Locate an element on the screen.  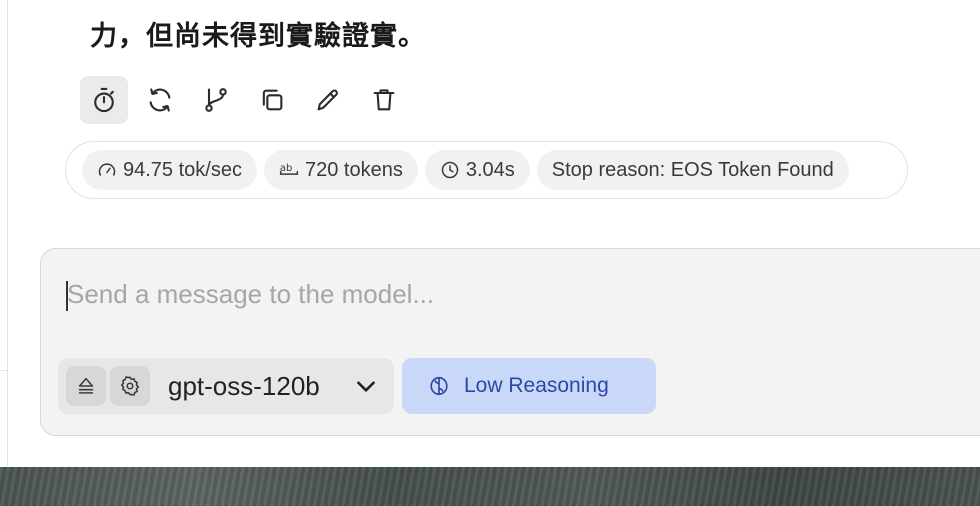
gear-icon is located at coordinates (130, 386).